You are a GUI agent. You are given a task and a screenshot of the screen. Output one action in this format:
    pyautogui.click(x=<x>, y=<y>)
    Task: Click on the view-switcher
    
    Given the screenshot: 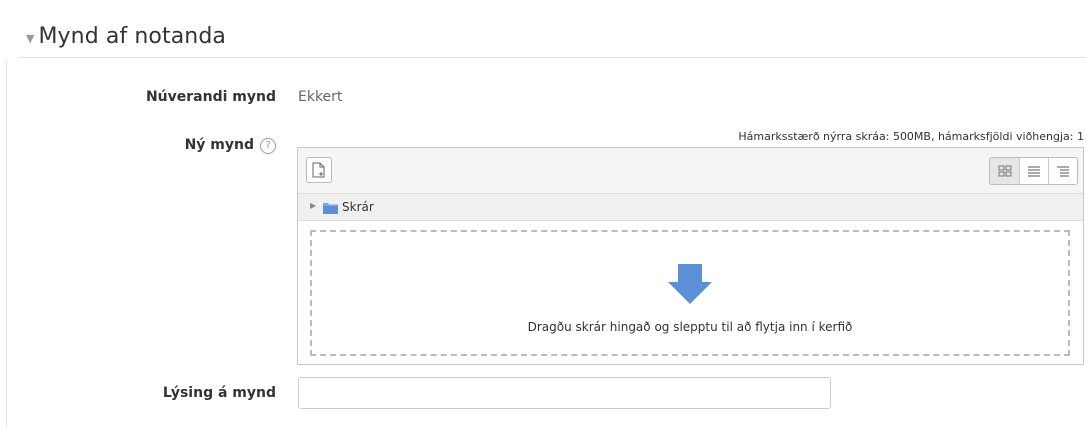 What is the action you would take?
    pyautogui.click(x=1033, y=171)
    